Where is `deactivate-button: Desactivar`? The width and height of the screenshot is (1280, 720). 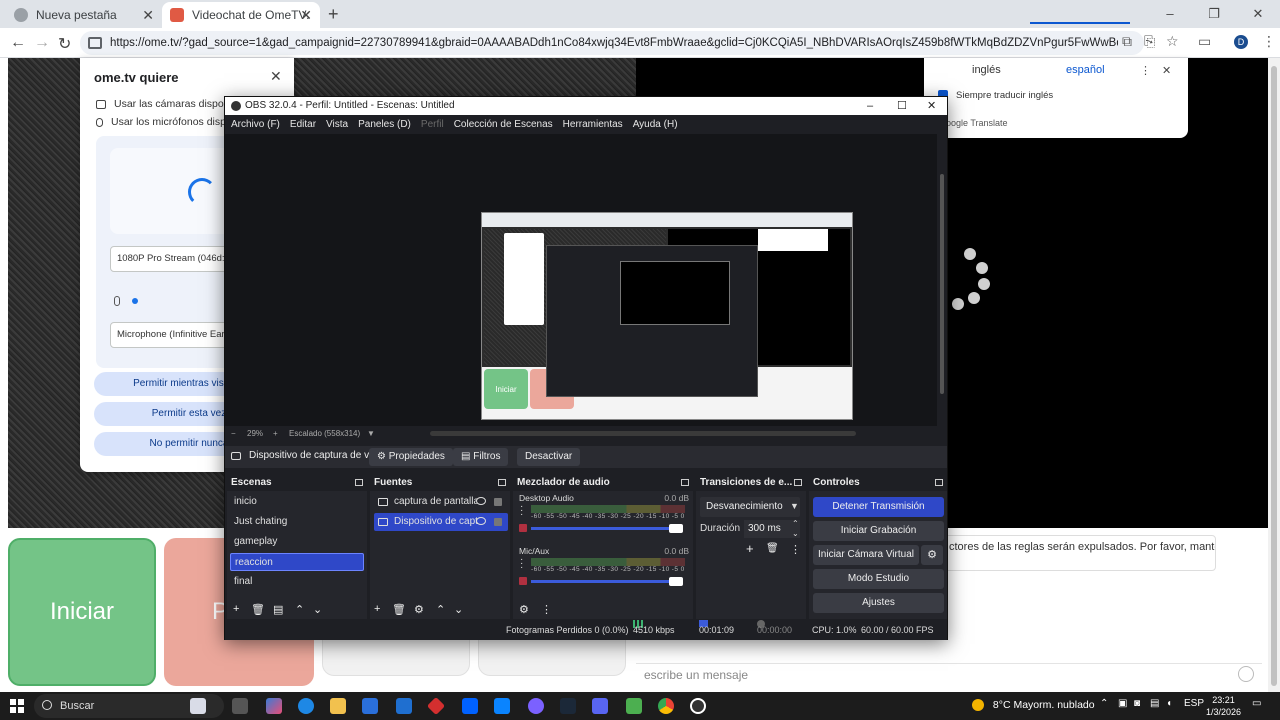
deactivate-button: Desactivar is located at coordinates (549, 457).